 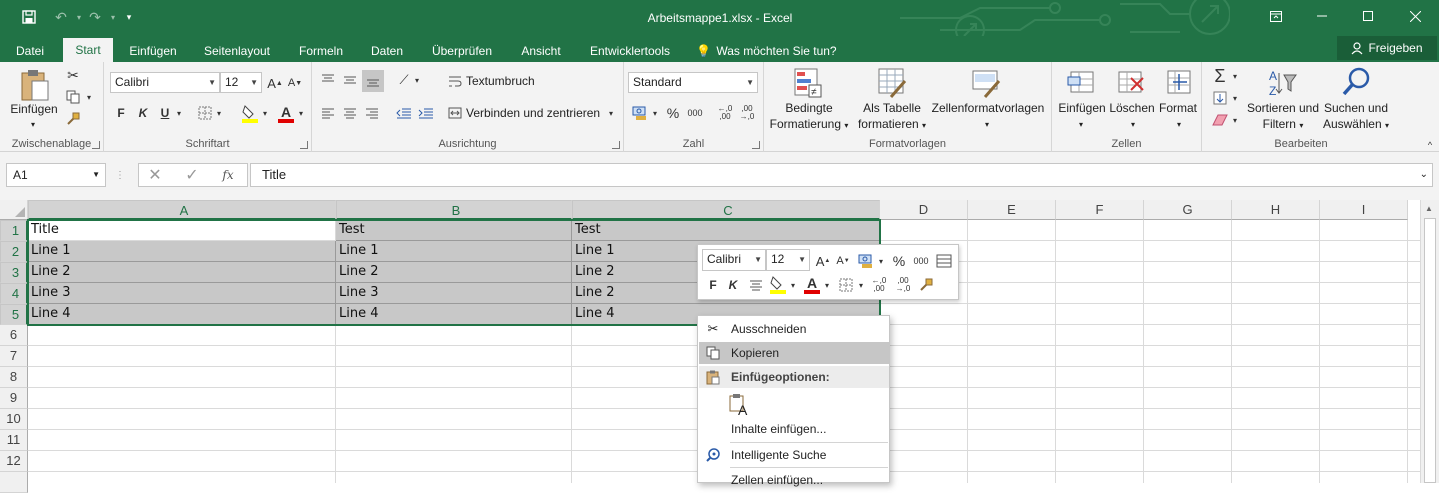 I want to click on scroll-up-icon: ▲, so click(x=1429, y=208).